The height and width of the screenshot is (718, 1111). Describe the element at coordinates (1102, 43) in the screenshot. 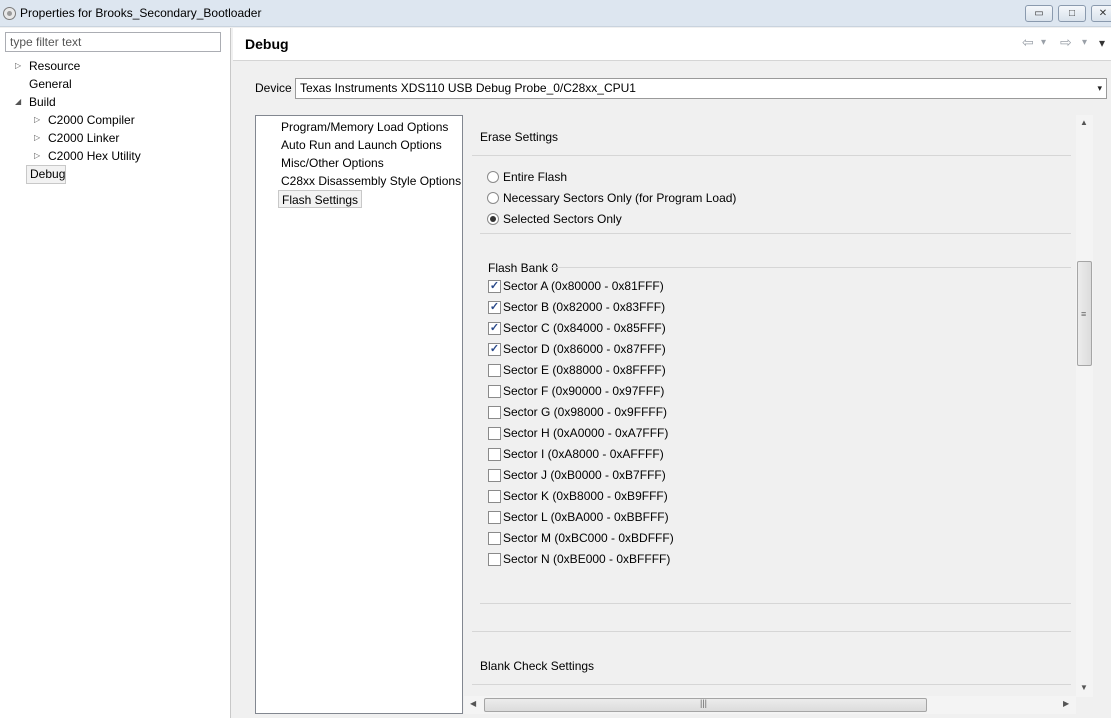

I see `view-menu-icon: ▾` at that location.